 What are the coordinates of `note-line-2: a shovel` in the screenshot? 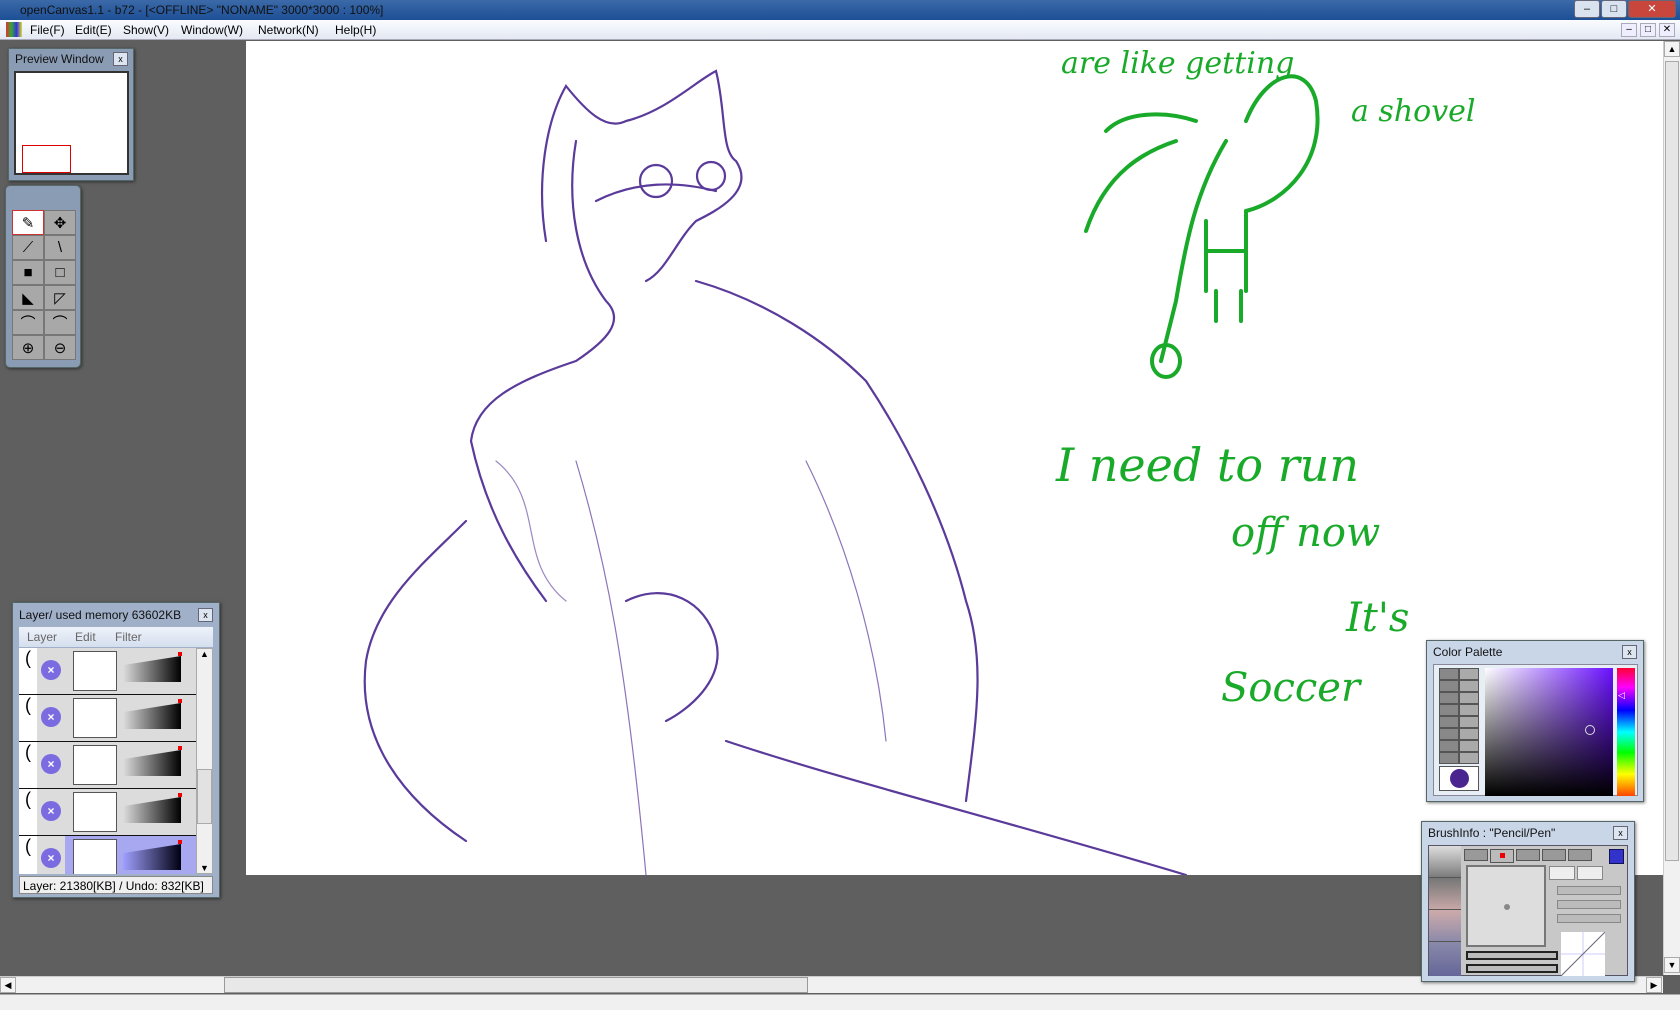 It's located at (1413, 111).